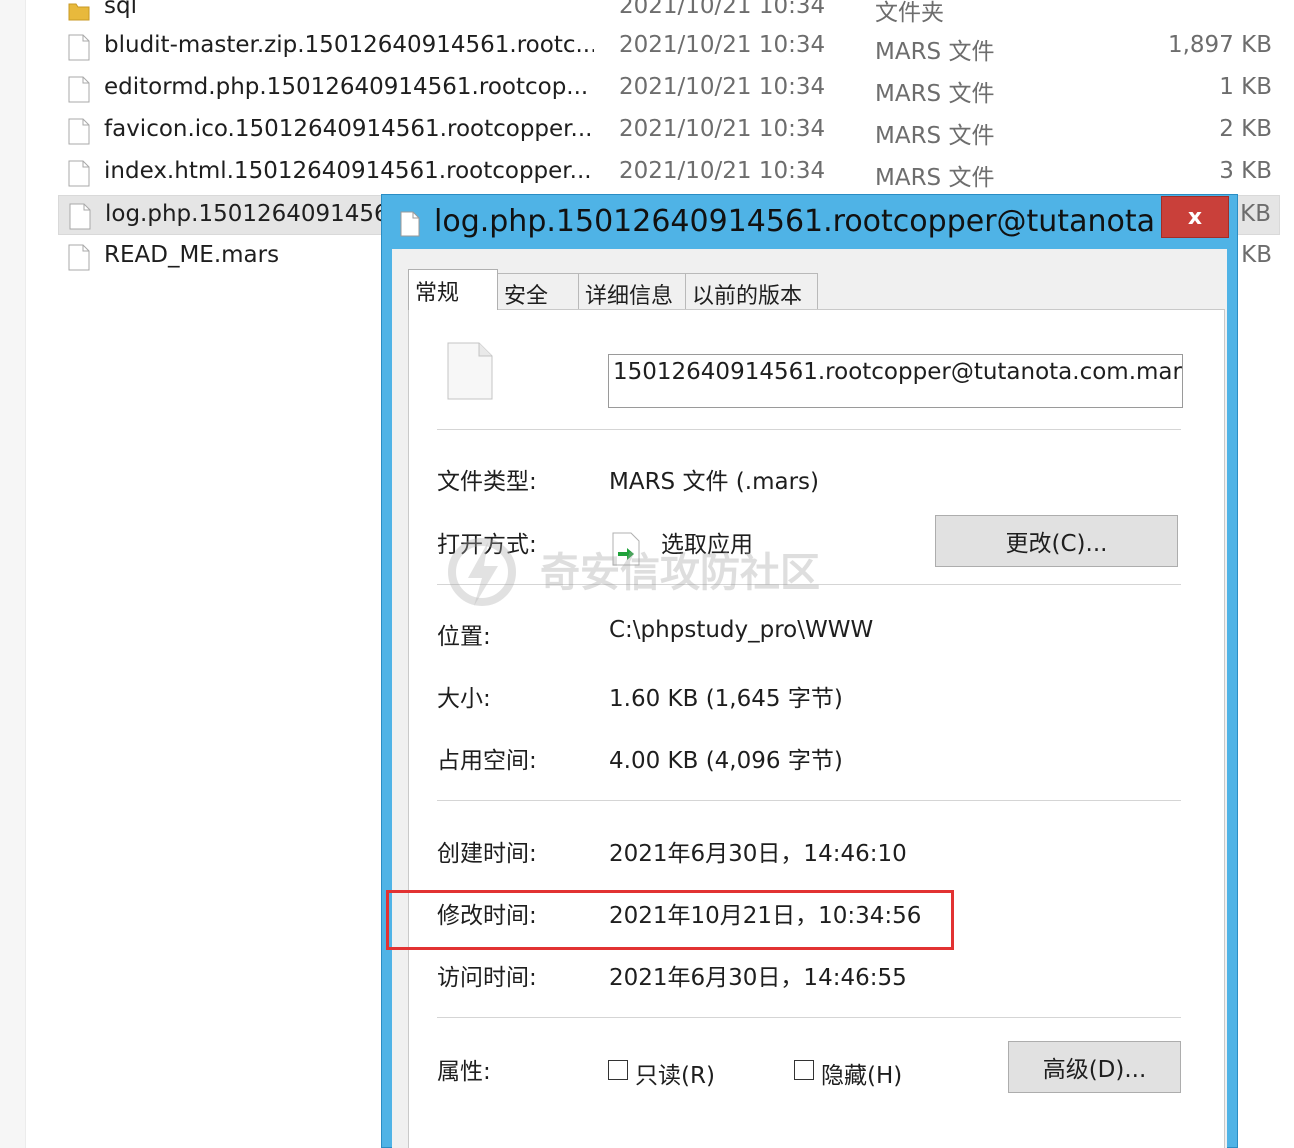  What do you see at coordinates (538, 291) in the screenshot?
I see `tab-security: 安全` at bounding box center [538, 291].